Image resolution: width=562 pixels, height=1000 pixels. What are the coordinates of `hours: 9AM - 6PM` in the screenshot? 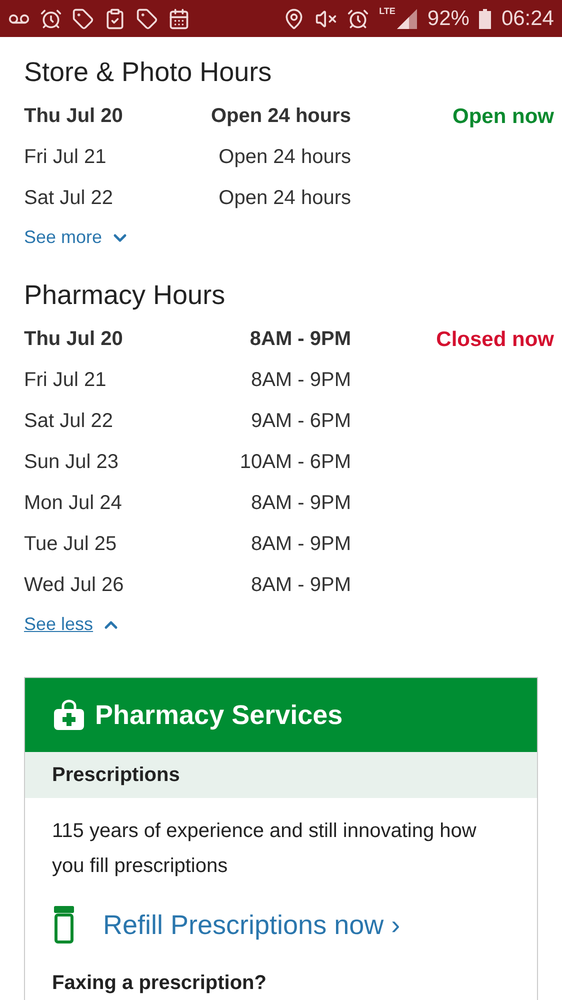 It's located at (300, 421).